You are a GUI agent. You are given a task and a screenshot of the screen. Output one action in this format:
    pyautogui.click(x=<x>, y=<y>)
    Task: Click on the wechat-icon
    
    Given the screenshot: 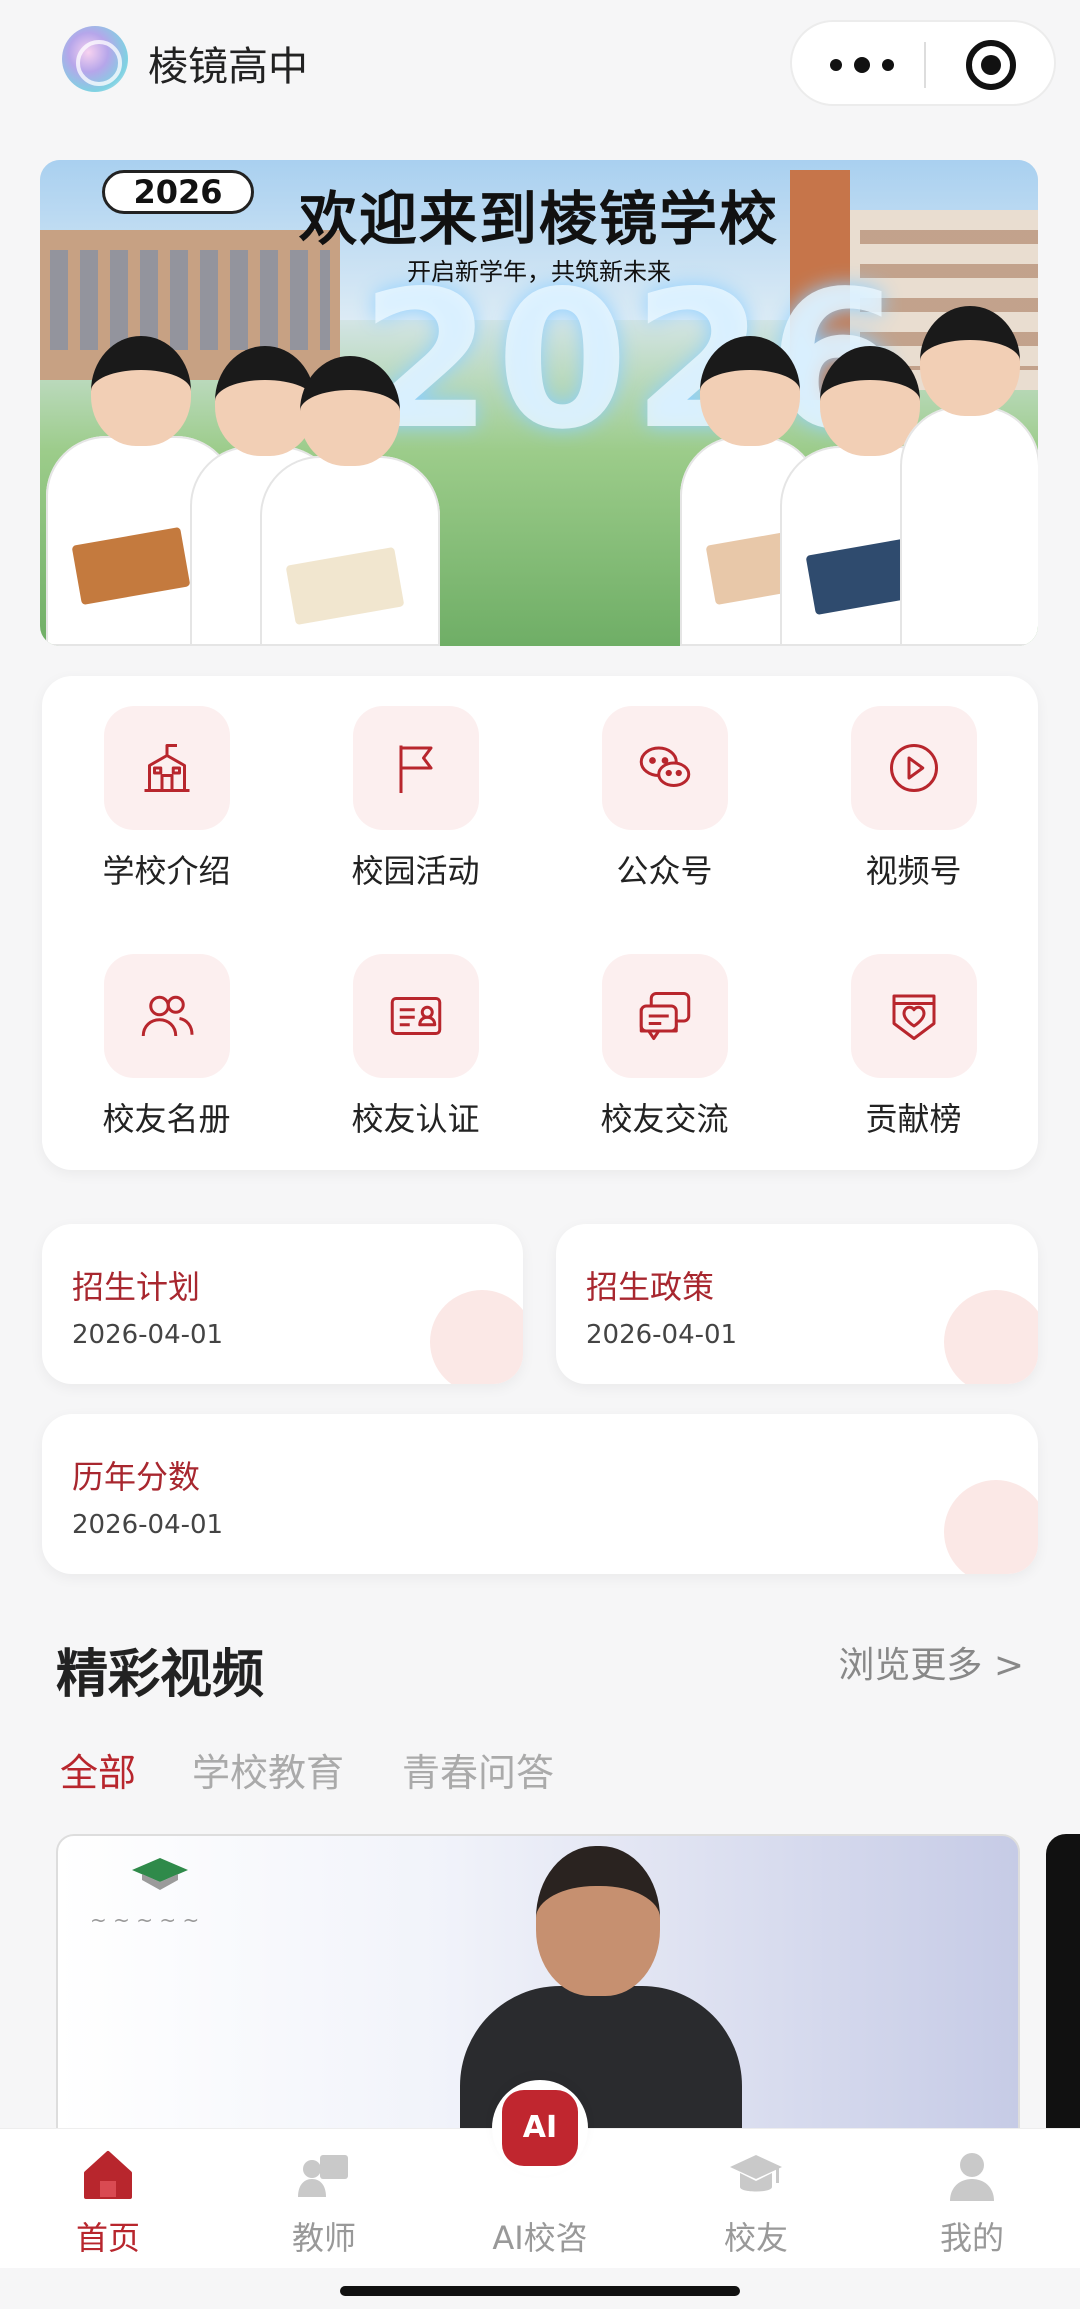 What is the action you would take?
    pyautogui.click(x=665, y=766)
    